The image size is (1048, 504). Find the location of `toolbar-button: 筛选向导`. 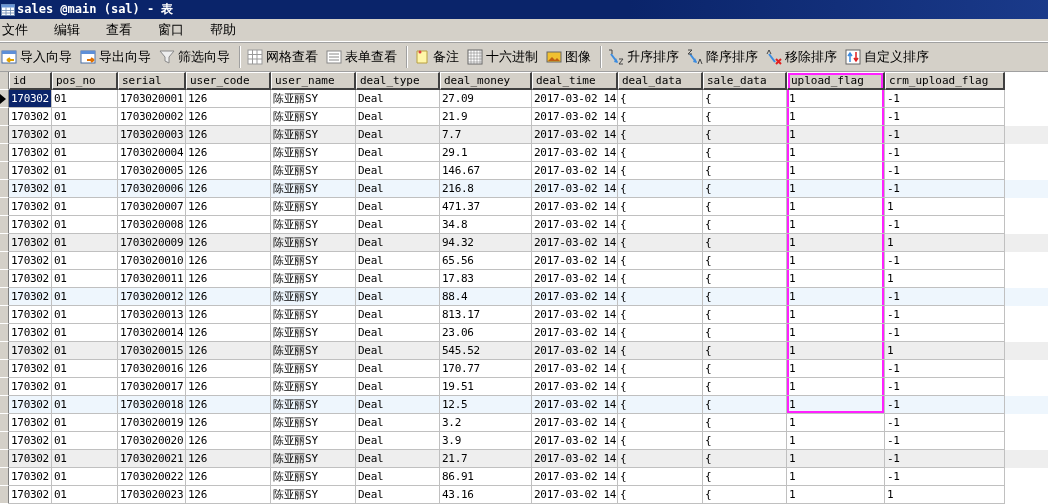

toolbar-button: 筛选向导 is located at coordinates (196, 57).